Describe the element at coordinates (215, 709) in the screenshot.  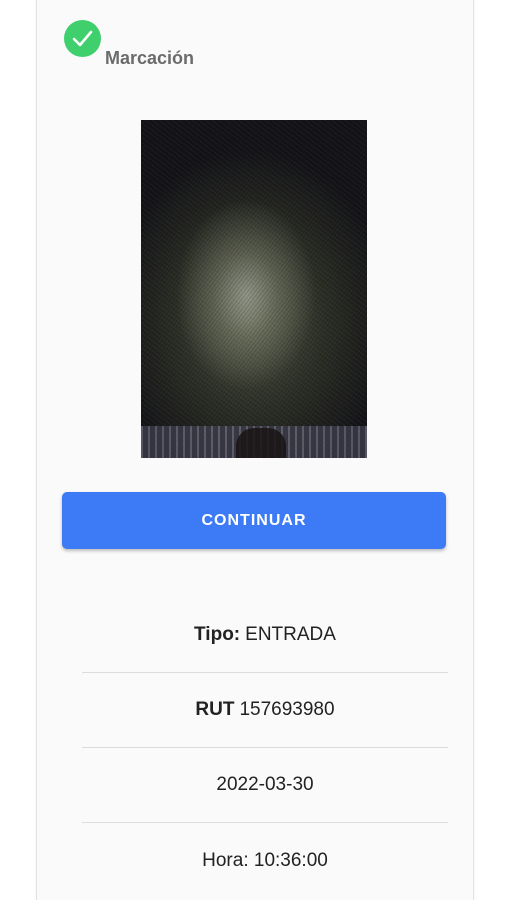
I see `rut-label: RUT` at that location.